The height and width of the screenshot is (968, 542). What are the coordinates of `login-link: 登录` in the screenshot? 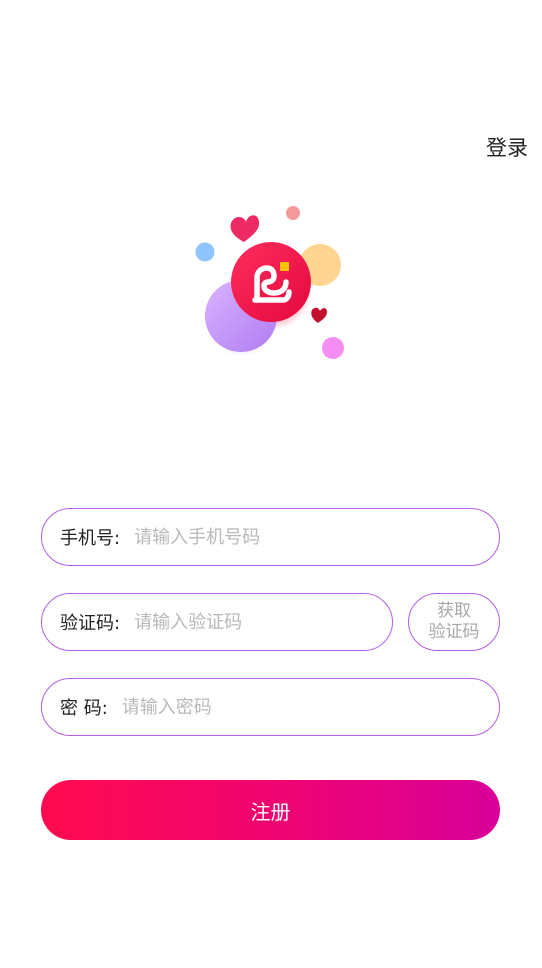 It's located at (507, 148).